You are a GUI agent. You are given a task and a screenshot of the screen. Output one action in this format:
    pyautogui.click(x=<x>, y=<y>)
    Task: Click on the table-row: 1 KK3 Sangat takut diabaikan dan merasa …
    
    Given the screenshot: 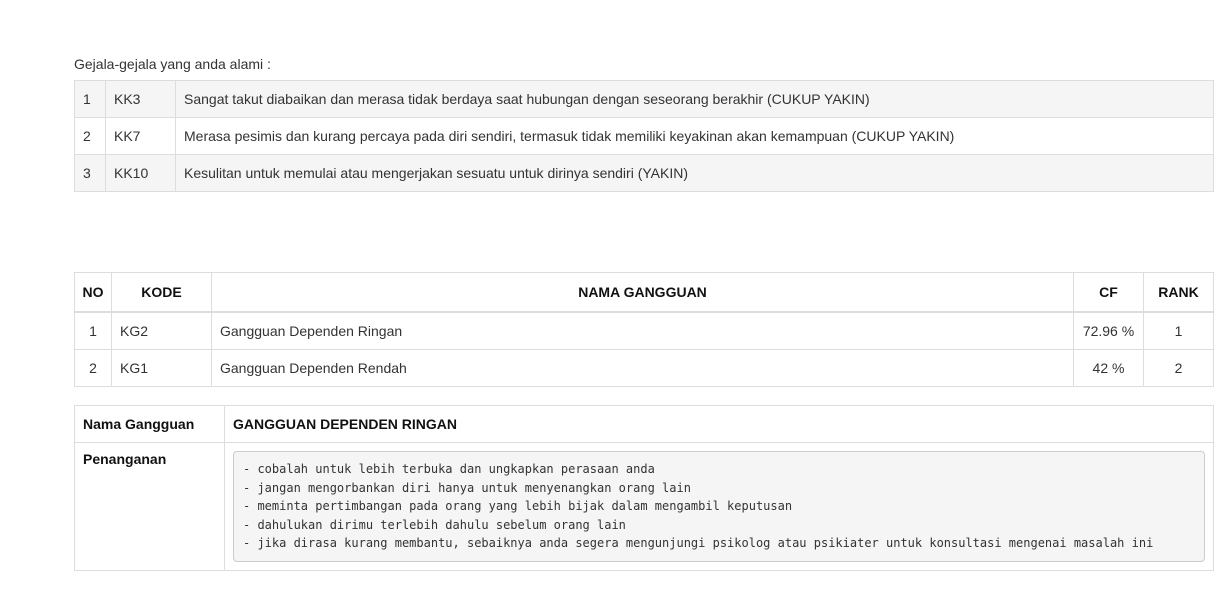 What is the action you would take?
    pyautogui.click(x=644, y=99)
    